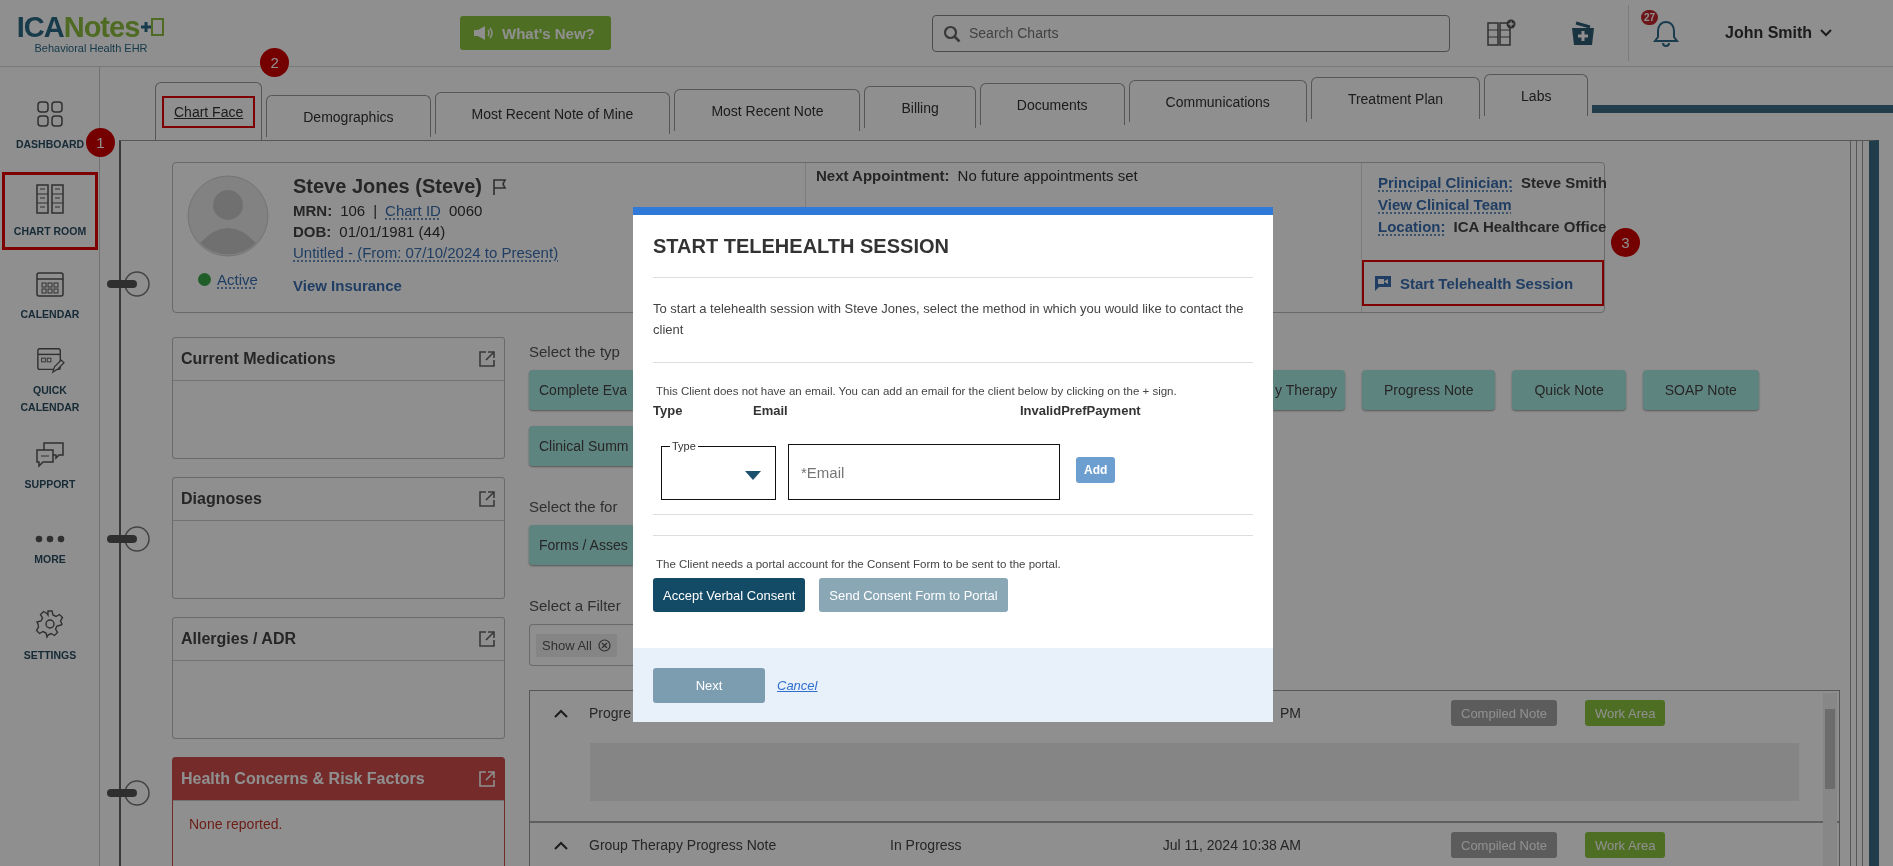 The height and width of the screenshot is (866, 1893). I want to click on tab: Documents, so click(1052, 104).